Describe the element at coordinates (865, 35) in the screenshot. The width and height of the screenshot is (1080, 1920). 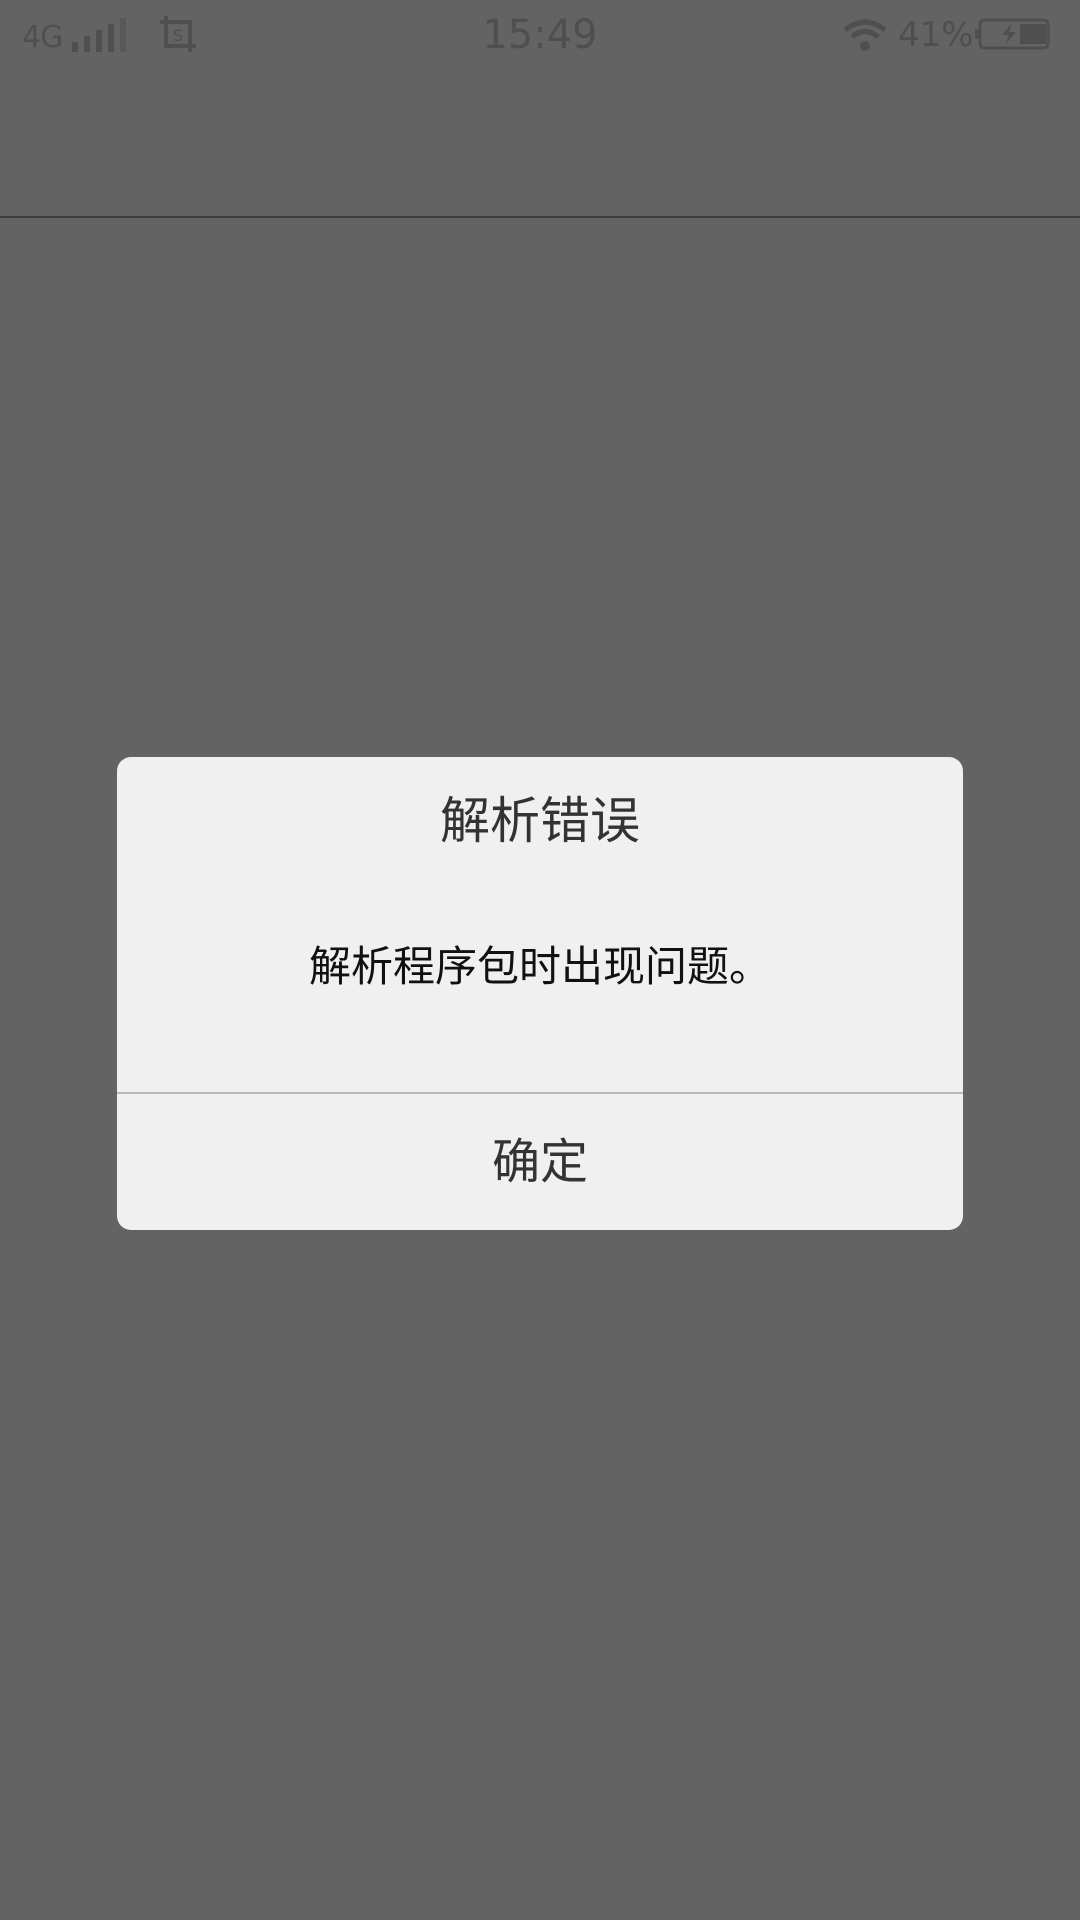
I see `wifi-icon` at that location.